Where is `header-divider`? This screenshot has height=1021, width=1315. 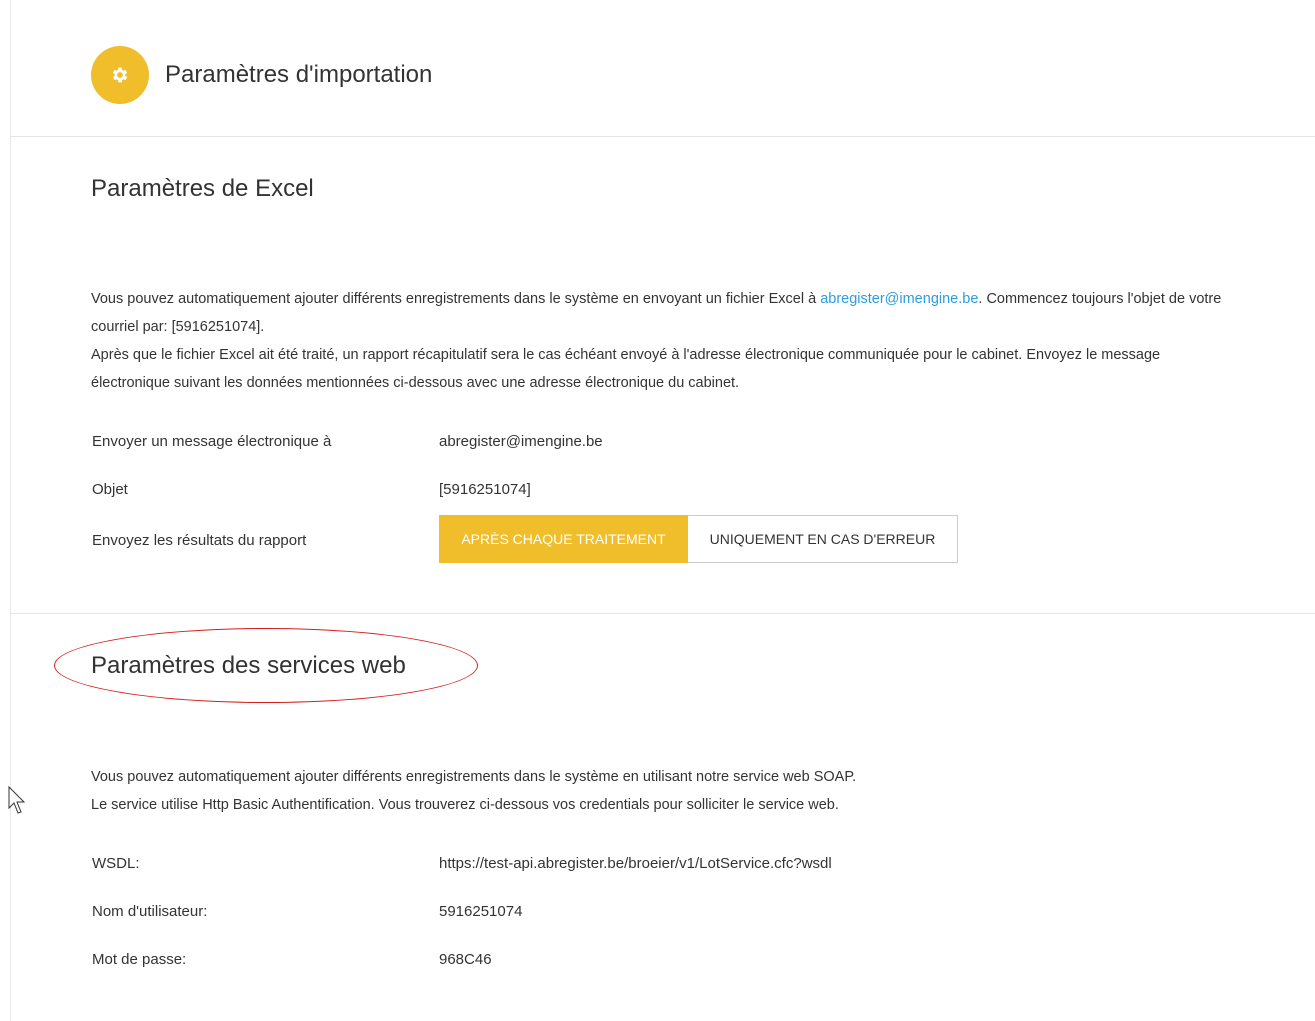 header-divider is located at coordinates (662, 136).